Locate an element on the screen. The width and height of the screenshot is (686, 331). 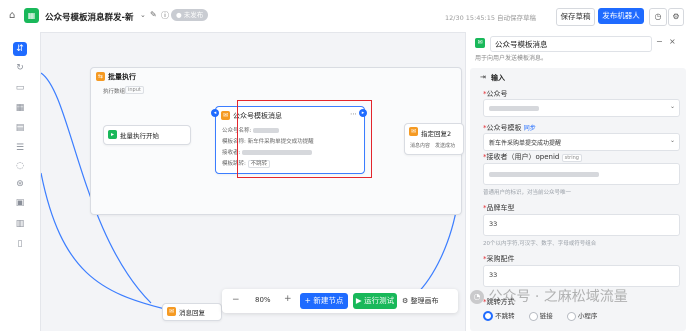
jump-radio-miniprogram: 小程序 is located at coordinates (582, 316).